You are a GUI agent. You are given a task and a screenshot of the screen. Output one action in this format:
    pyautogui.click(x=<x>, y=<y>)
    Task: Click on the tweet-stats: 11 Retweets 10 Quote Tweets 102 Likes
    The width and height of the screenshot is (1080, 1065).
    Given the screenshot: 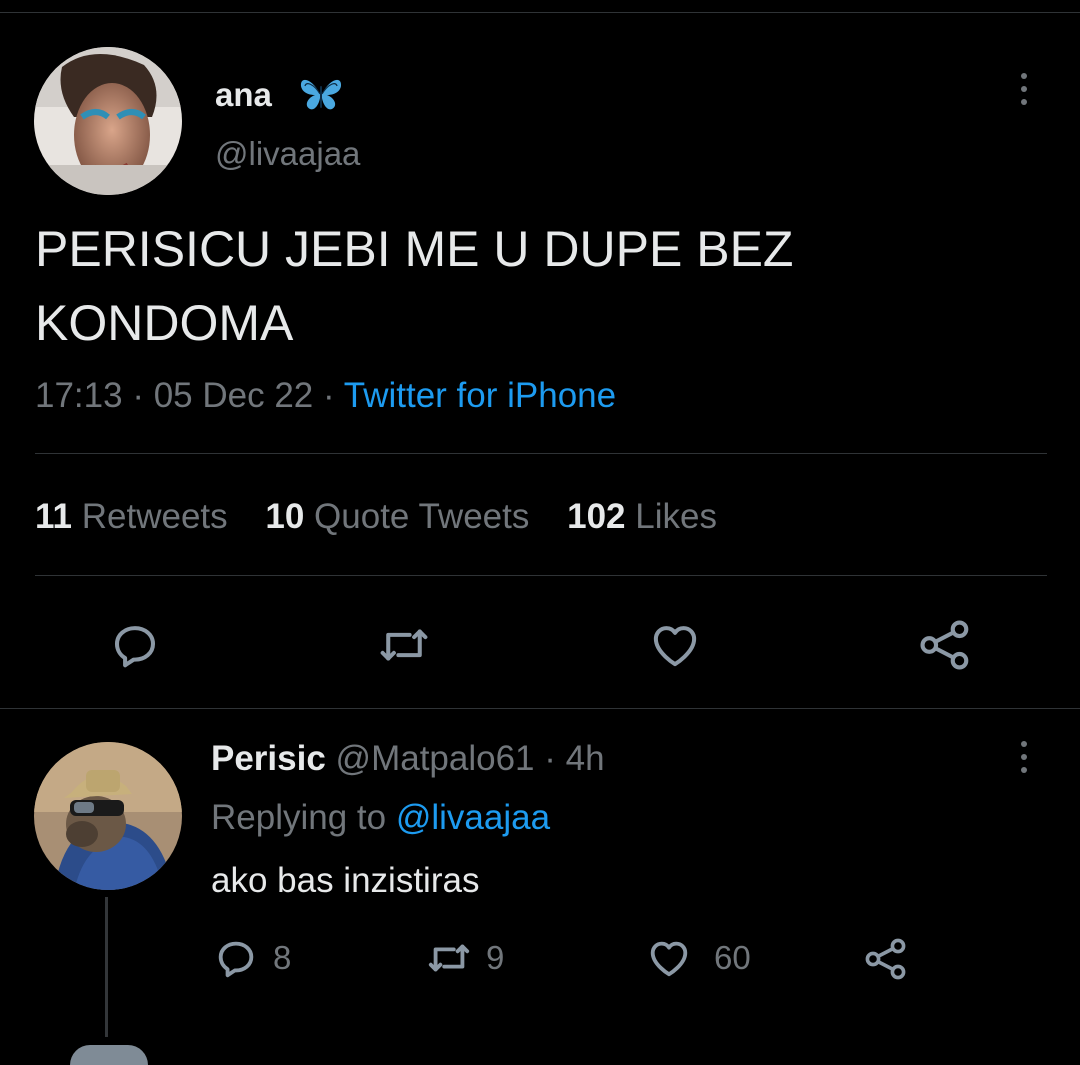 What is the action you would take?
    pyautogui.click(x=376, y=517)
    